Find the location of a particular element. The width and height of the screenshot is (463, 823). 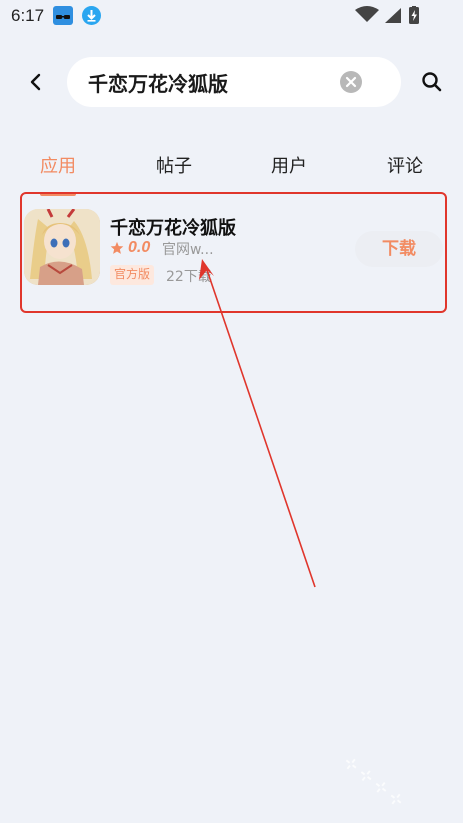

clear-button is located at coordinates (351, 82).